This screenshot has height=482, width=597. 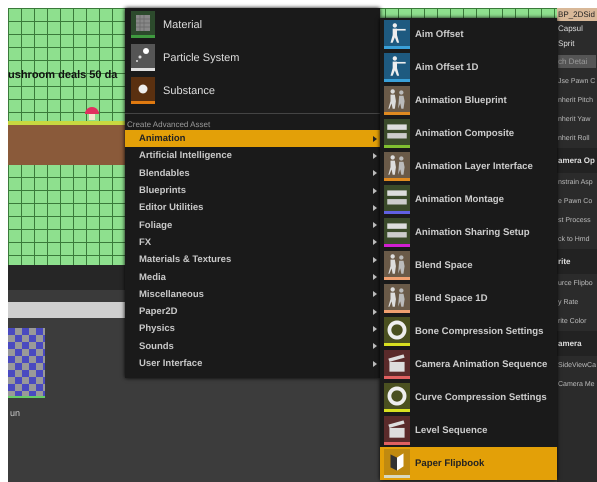 I want to click on asset-label: un, so click(x=15, y=413).